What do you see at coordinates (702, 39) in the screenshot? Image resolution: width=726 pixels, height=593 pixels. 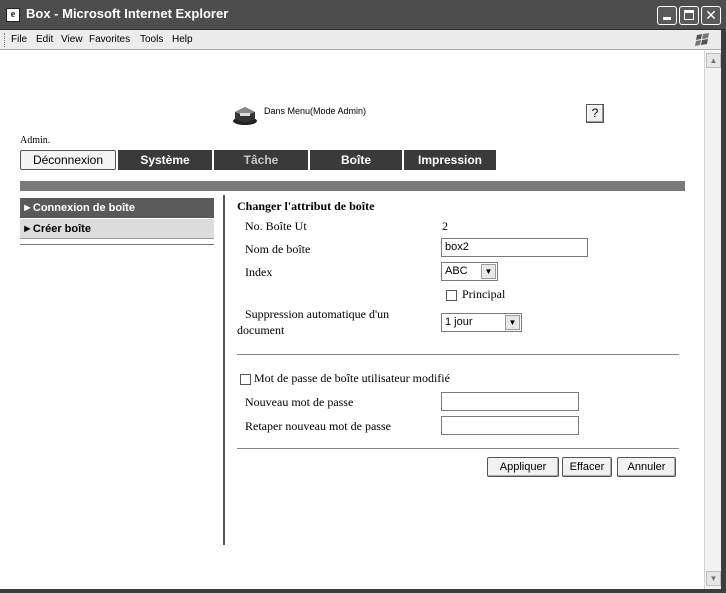 I see `windows-flag-icon` at bounding box center [702, 39].